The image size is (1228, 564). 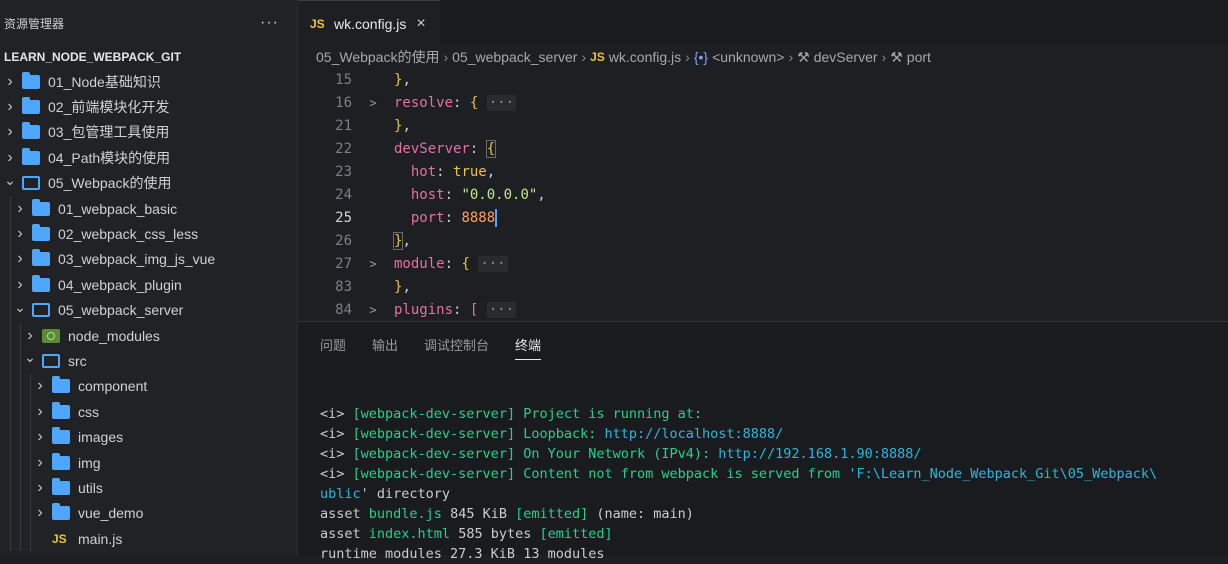 What do you see at coordinates (333, 344) in the screenshot?
I see `tab-problems: 问题` at bounding box center [333, 344].